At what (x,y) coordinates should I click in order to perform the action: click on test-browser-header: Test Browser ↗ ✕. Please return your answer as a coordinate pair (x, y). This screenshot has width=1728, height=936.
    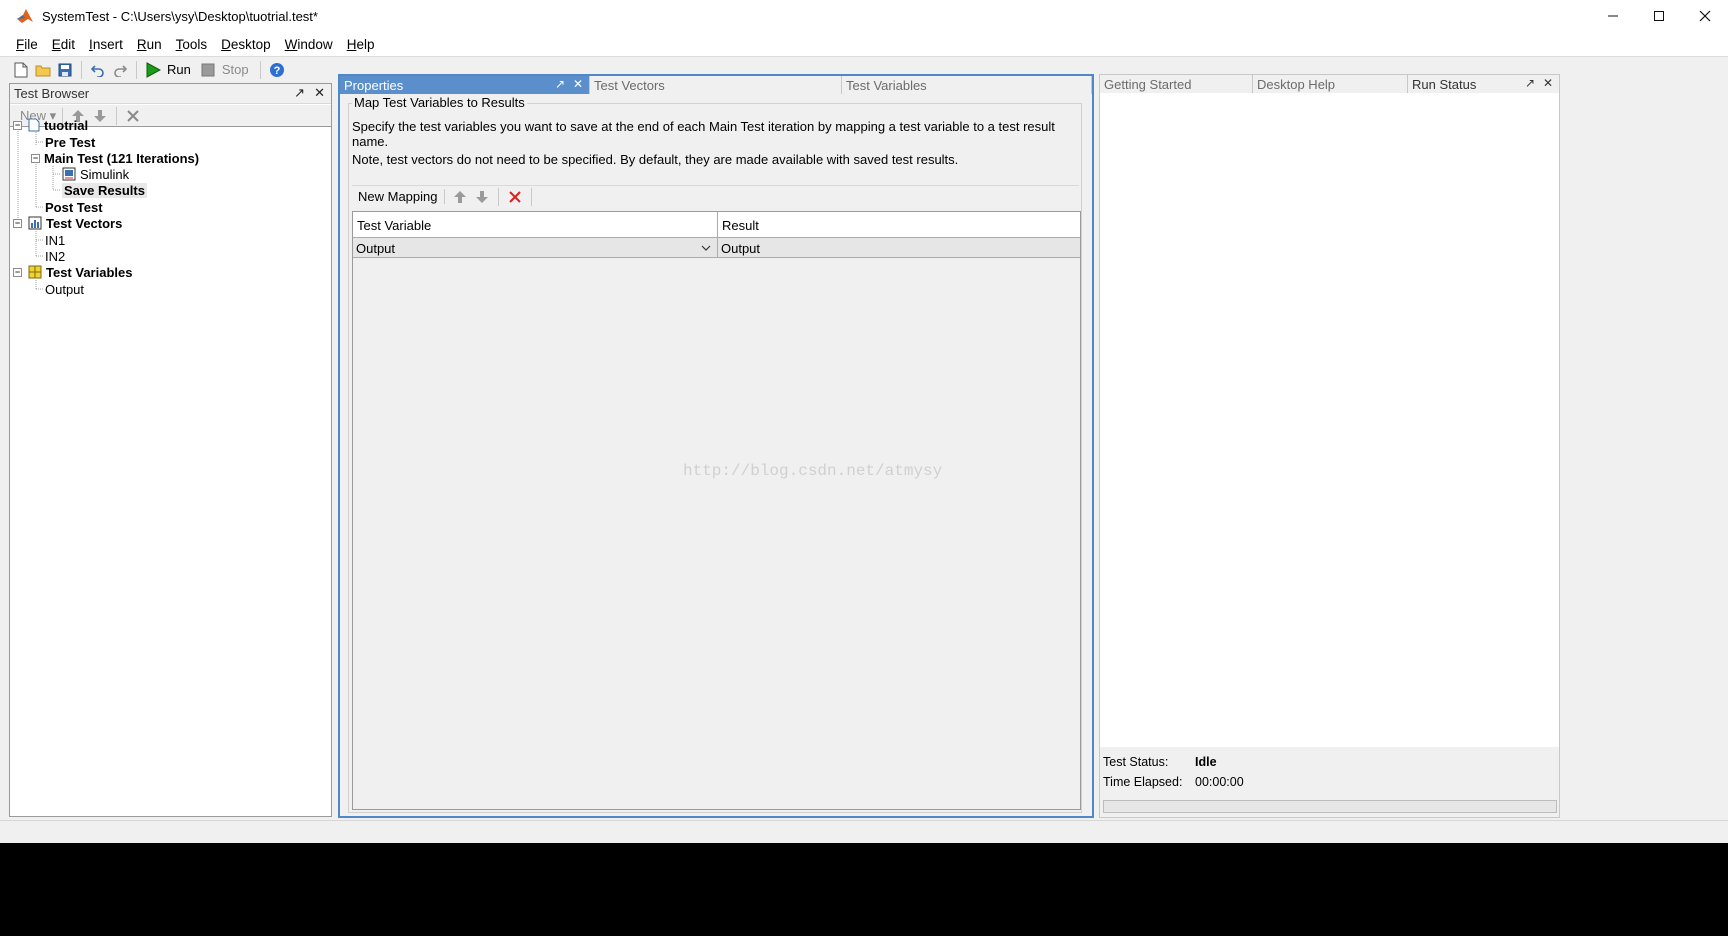
    Looking at the image, I should click on (170, 94).